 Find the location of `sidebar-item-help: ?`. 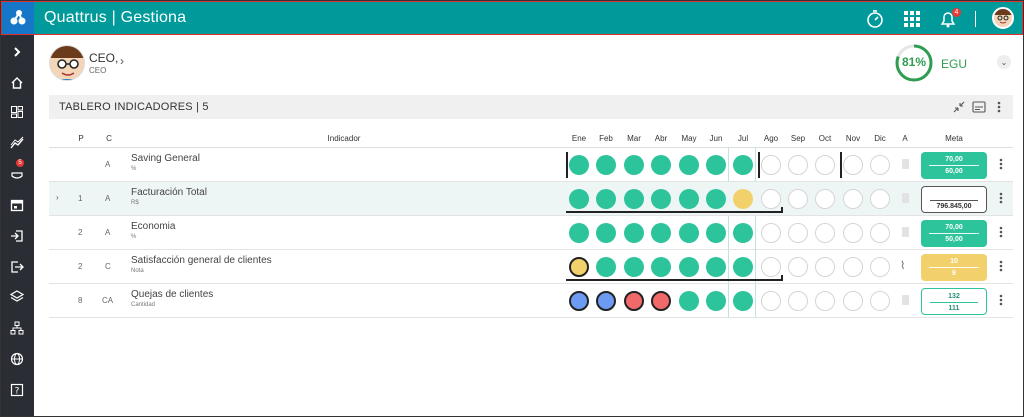

sidebar-item-help: ? is located at coordinates (17, 390).